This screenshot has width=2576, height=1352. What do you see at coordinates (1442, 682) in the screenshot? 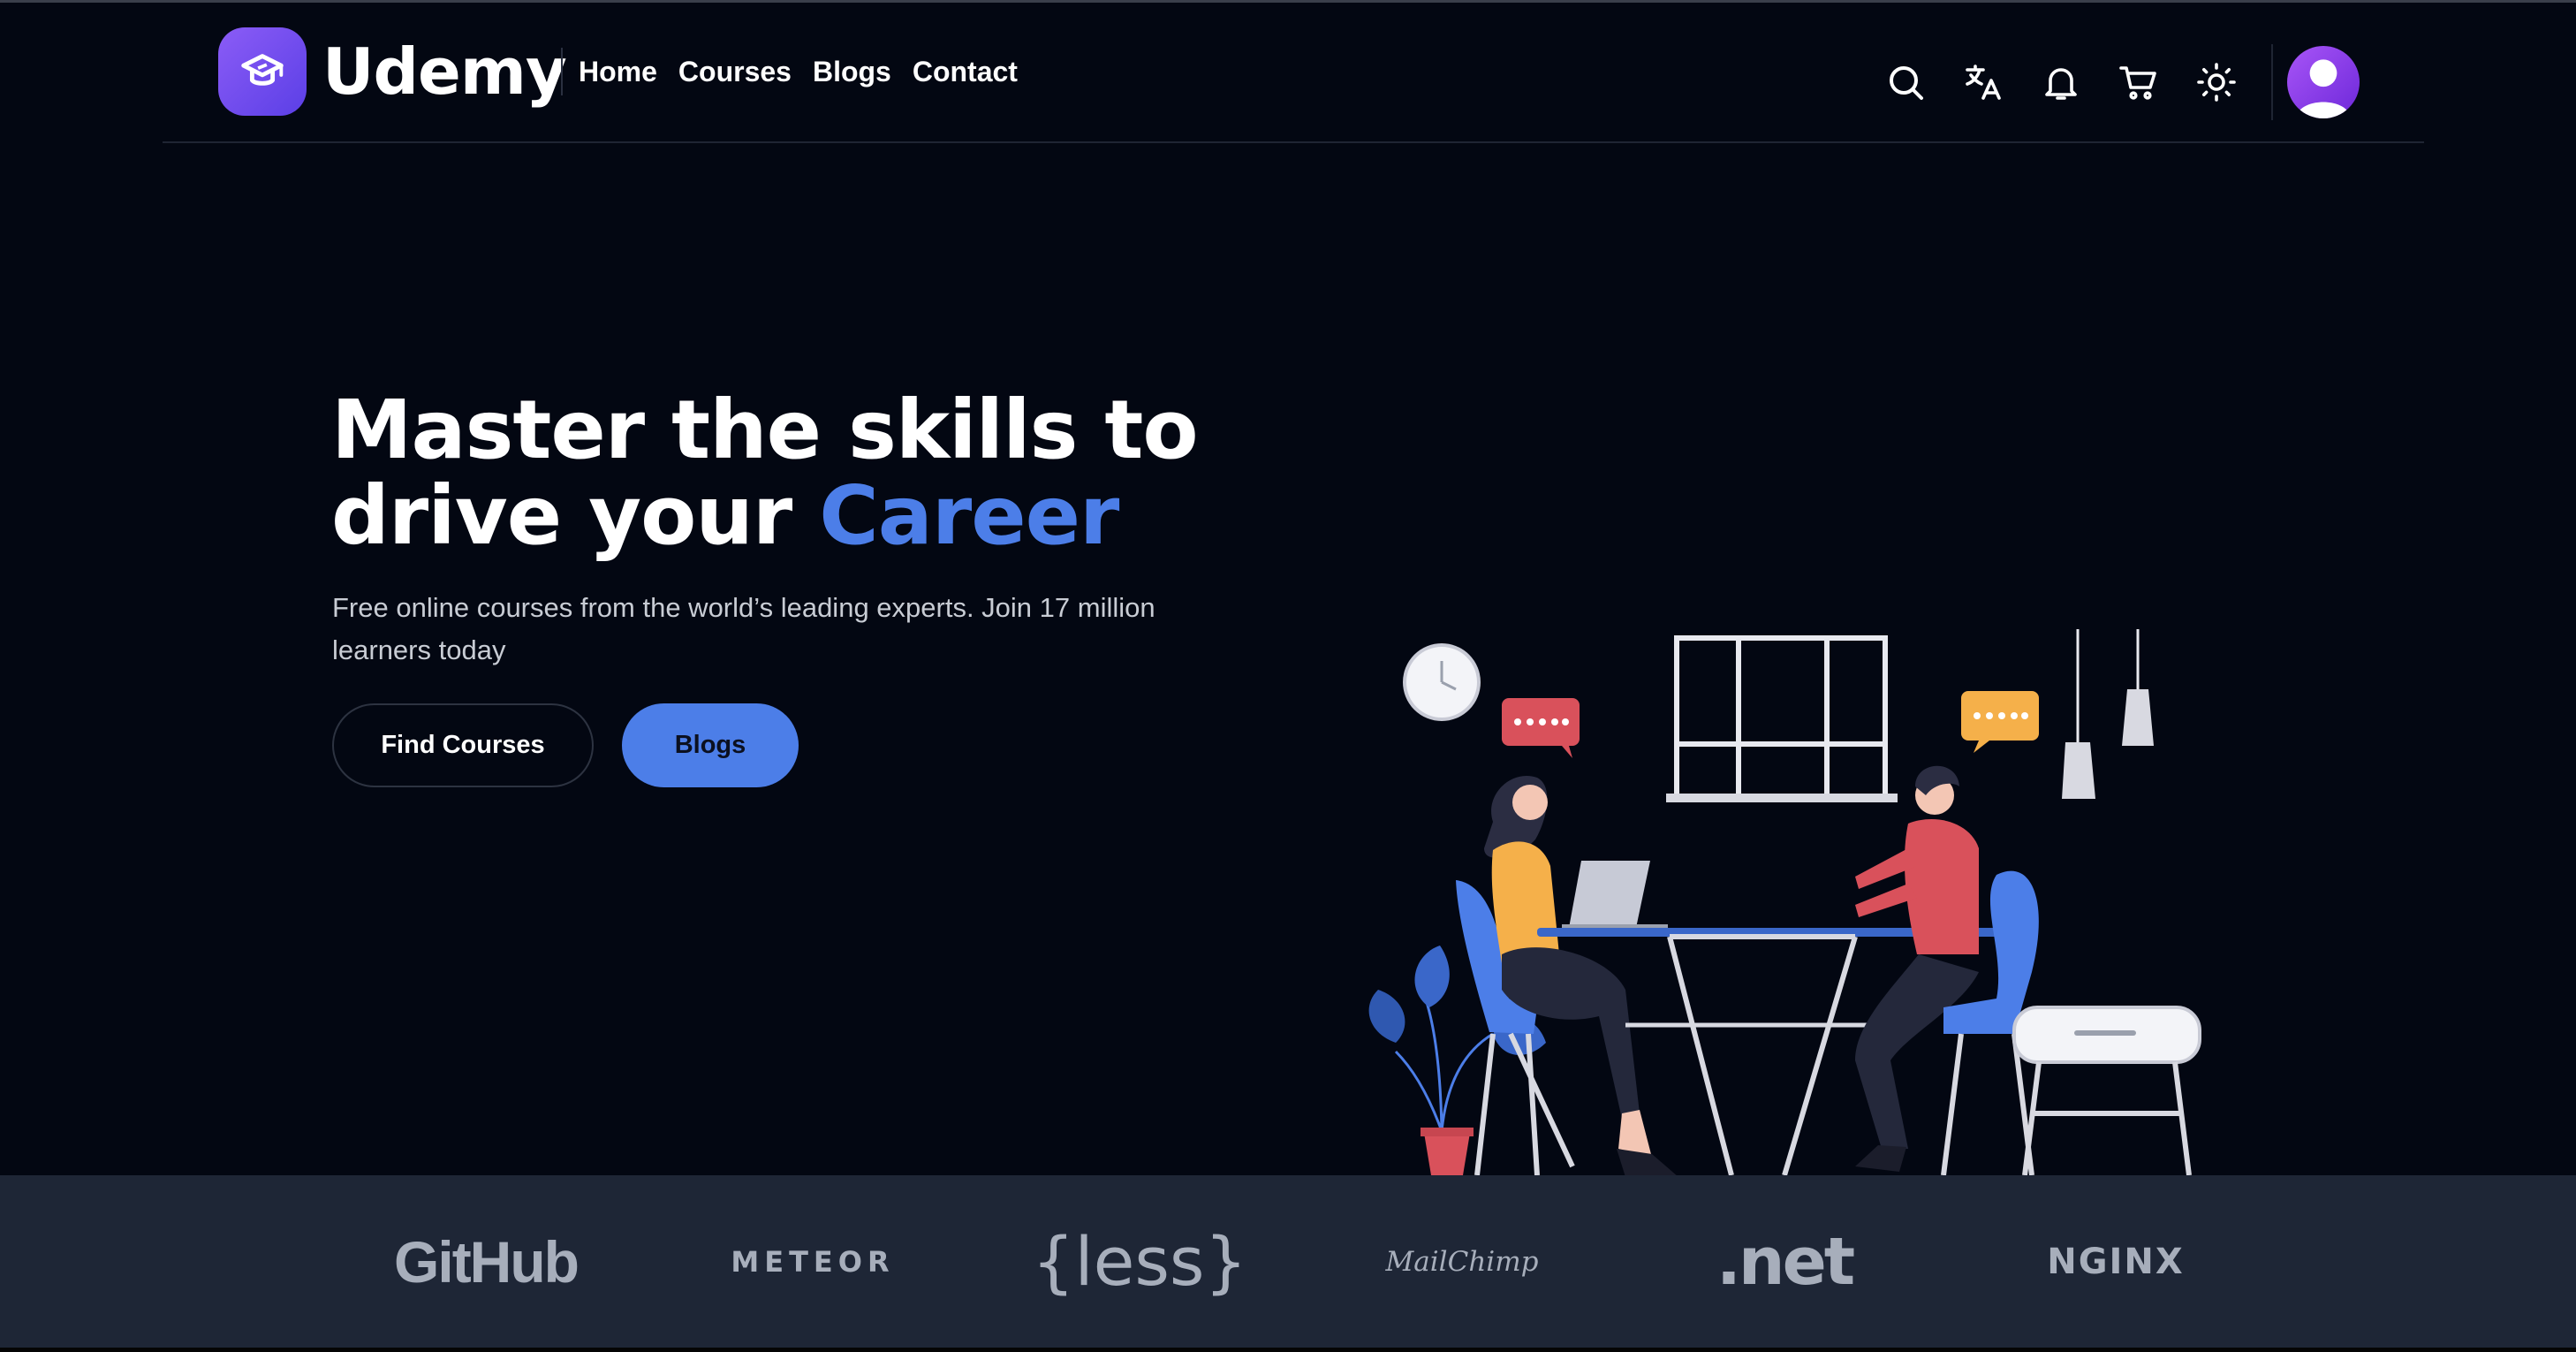
I see `wall-clock-icon` at bounding box center [1442, 682].